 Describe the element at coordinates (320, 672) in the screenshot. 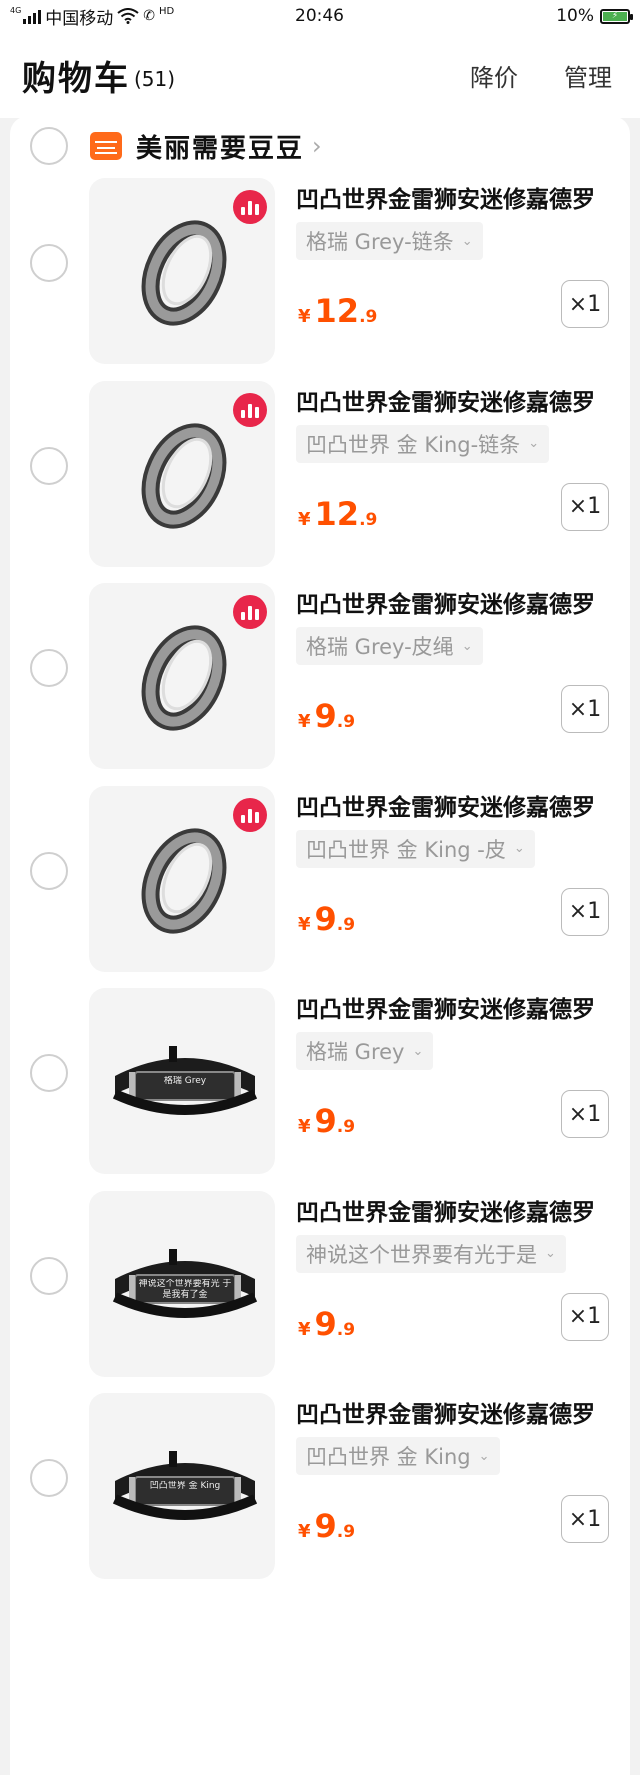

I see `cart-item: 凹凸世界金雷狮安迷修嘉德罗 格瑞 Grey-皮绳 ⌄ ¥ 9 .9 ×1` at that location.